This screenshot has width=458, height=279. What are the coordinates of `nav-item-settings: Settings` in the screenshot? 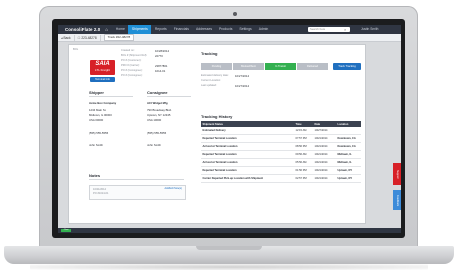 It's located at (245, 29).